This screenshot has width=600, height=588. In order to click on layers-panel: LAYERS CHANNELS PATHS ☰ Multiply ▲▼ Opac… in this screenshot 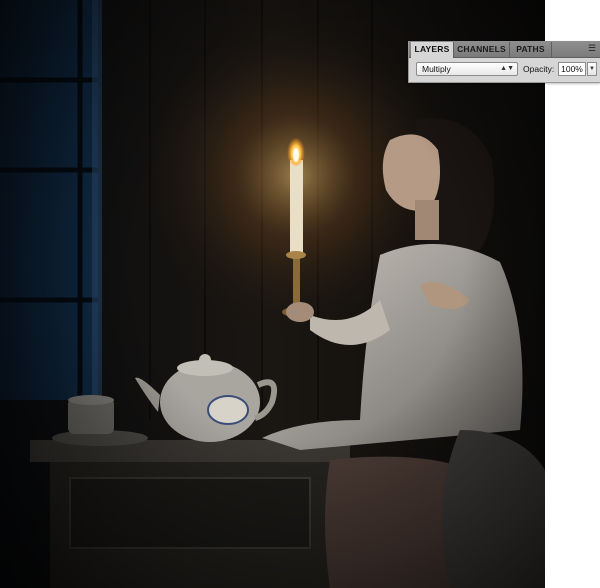, I will do `click(504, 62)`.